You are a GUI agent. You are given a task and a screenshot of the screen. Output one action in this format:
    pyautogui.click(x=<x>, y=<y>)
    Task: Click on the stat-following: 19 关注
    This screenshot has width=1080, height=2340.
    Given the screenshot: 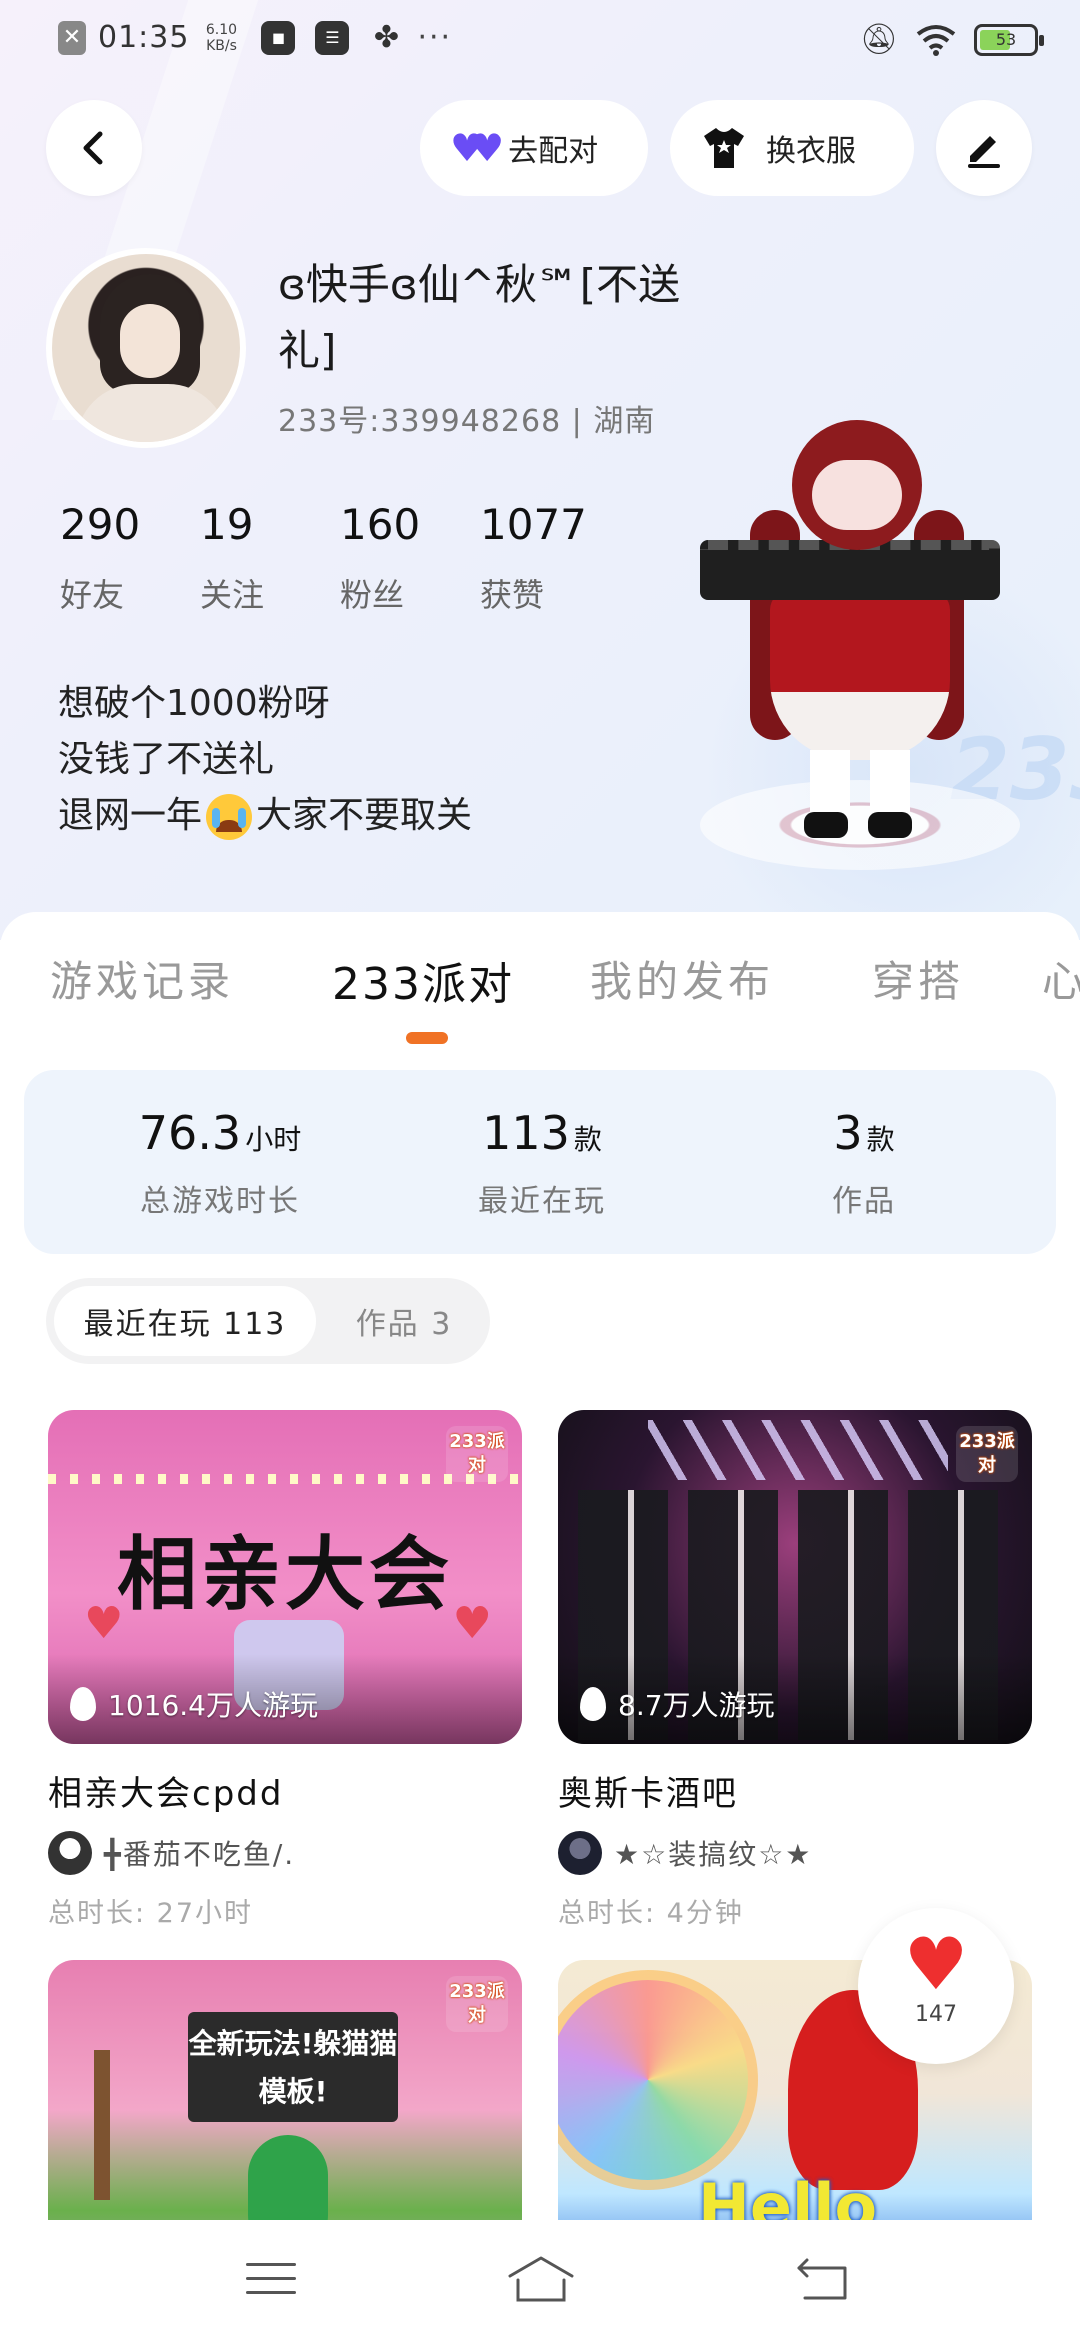 What is the action you would take?
    pyautogui.click(x=270, y=558)
    